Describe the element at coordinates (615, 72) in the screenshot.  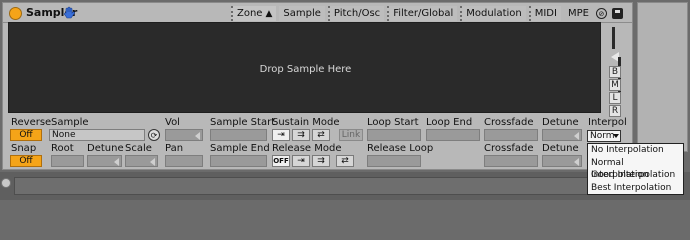
I see `side-button-b: B` at that location.